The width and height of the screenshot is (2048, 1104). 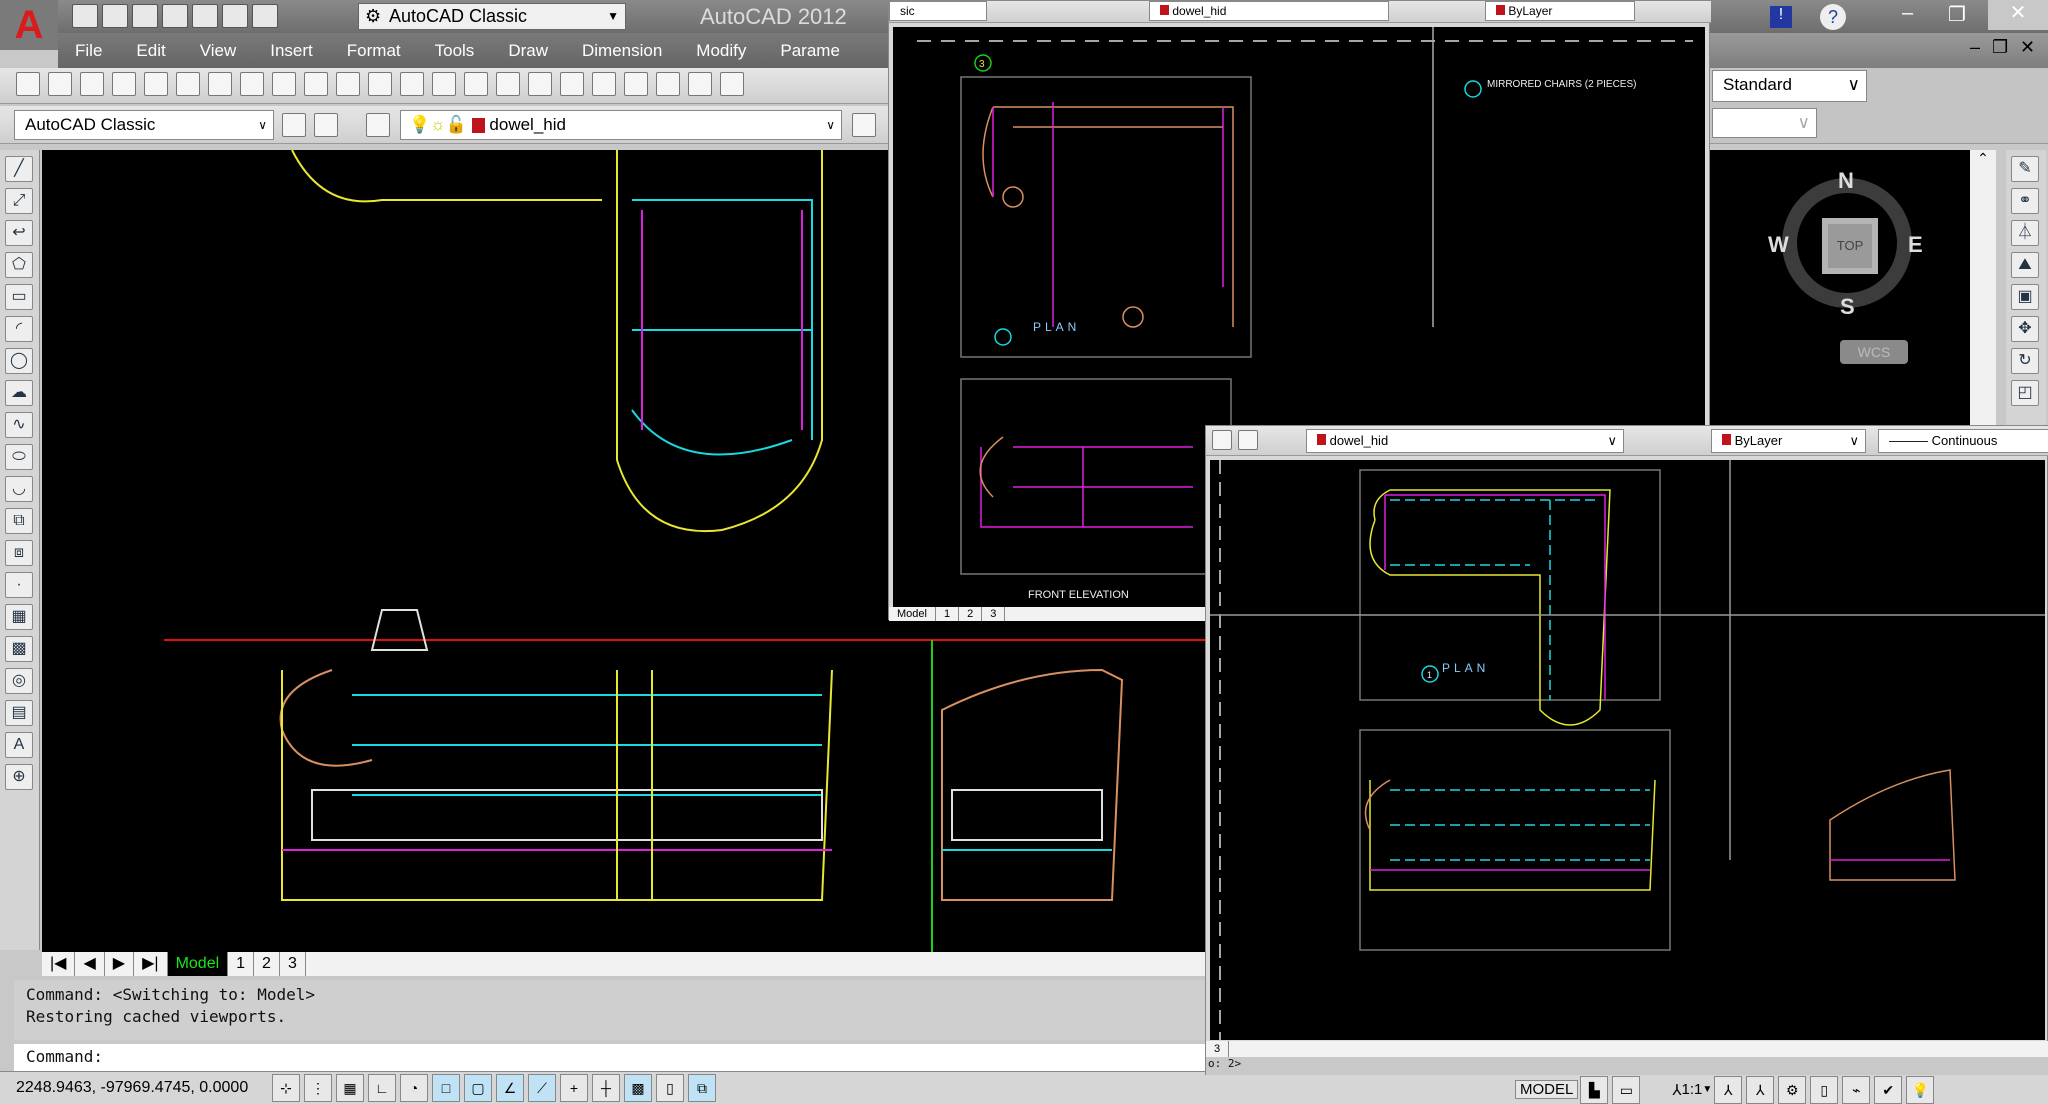 I want to click on style-select-2: ∨, so click(x=1764, y=123).